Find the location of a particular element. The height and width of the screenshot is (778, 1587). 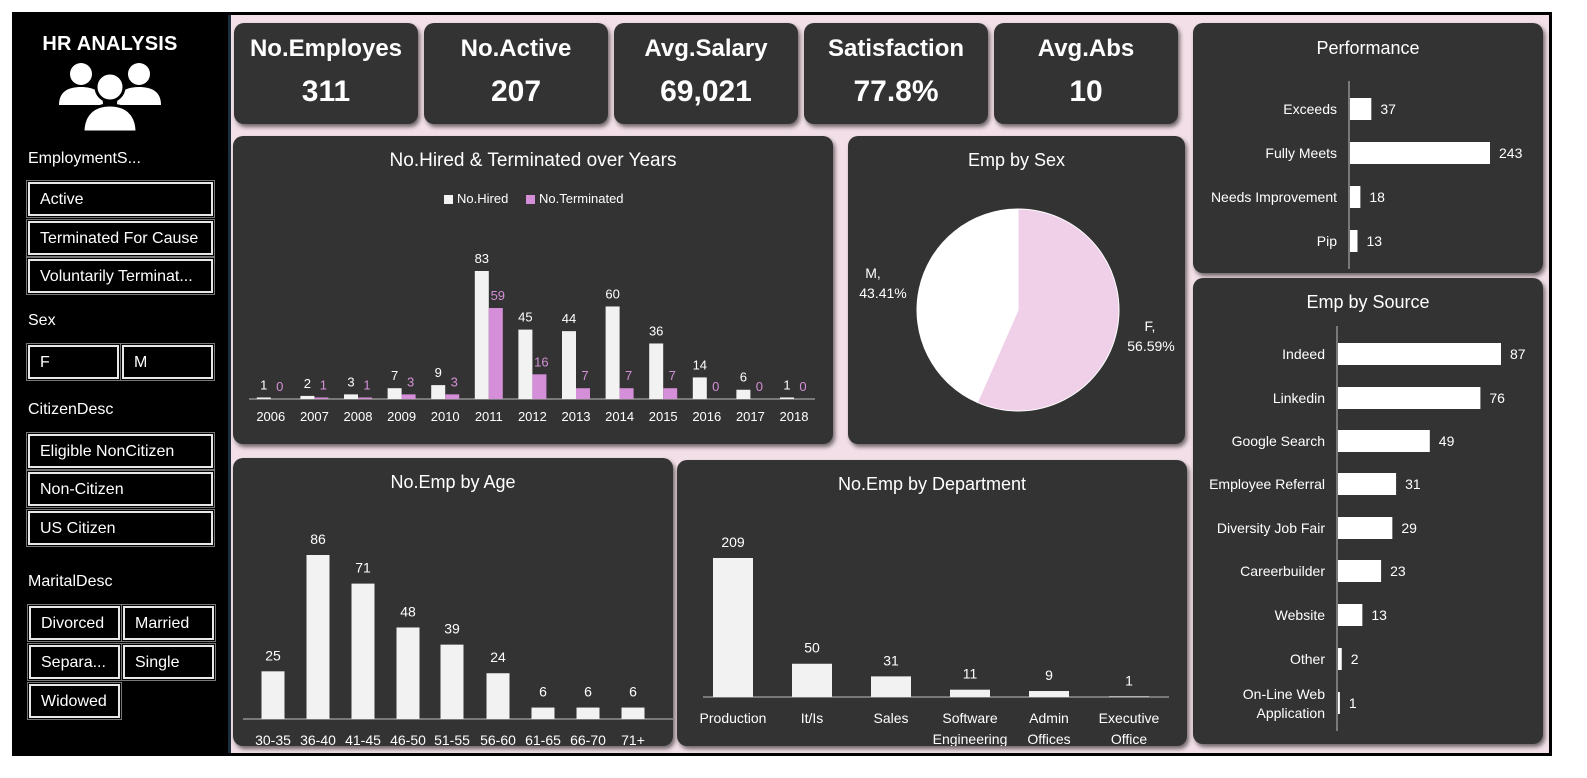

data-label-hired: 6 is located at coordinates (743, 377).